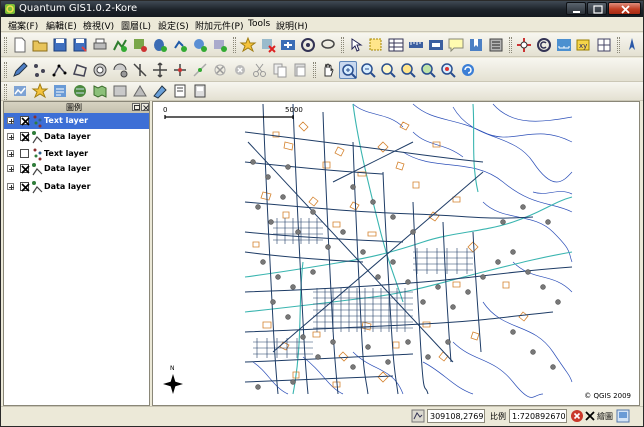 The height and width of the screenshot is (427, 644). What do you see at coordinates (348, 70) in the screenshot?
I see `zoom-in-button` at bounding box center [348, 70].